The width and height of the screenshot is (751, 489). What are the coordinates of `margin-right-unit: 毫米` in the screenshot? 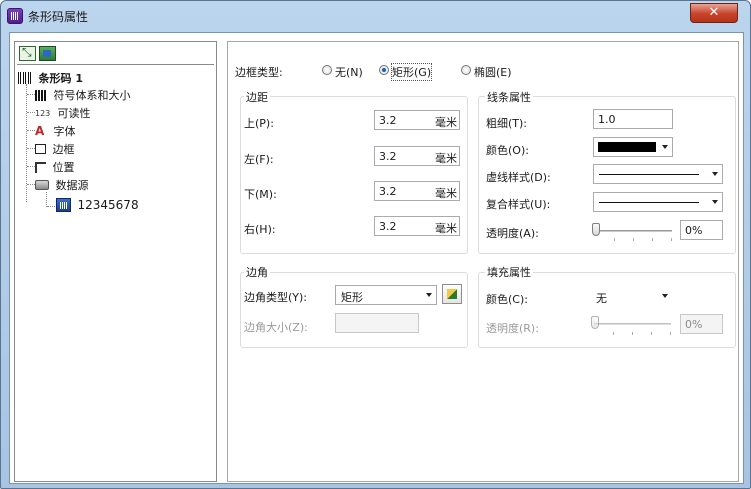 It's located at (446, 228).